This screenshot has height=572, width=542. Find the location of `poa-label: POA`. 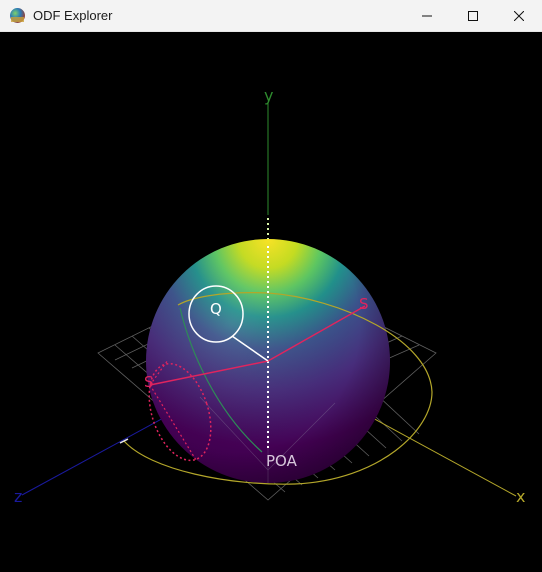

poa-label: POA is located at coordinates (282, 461).